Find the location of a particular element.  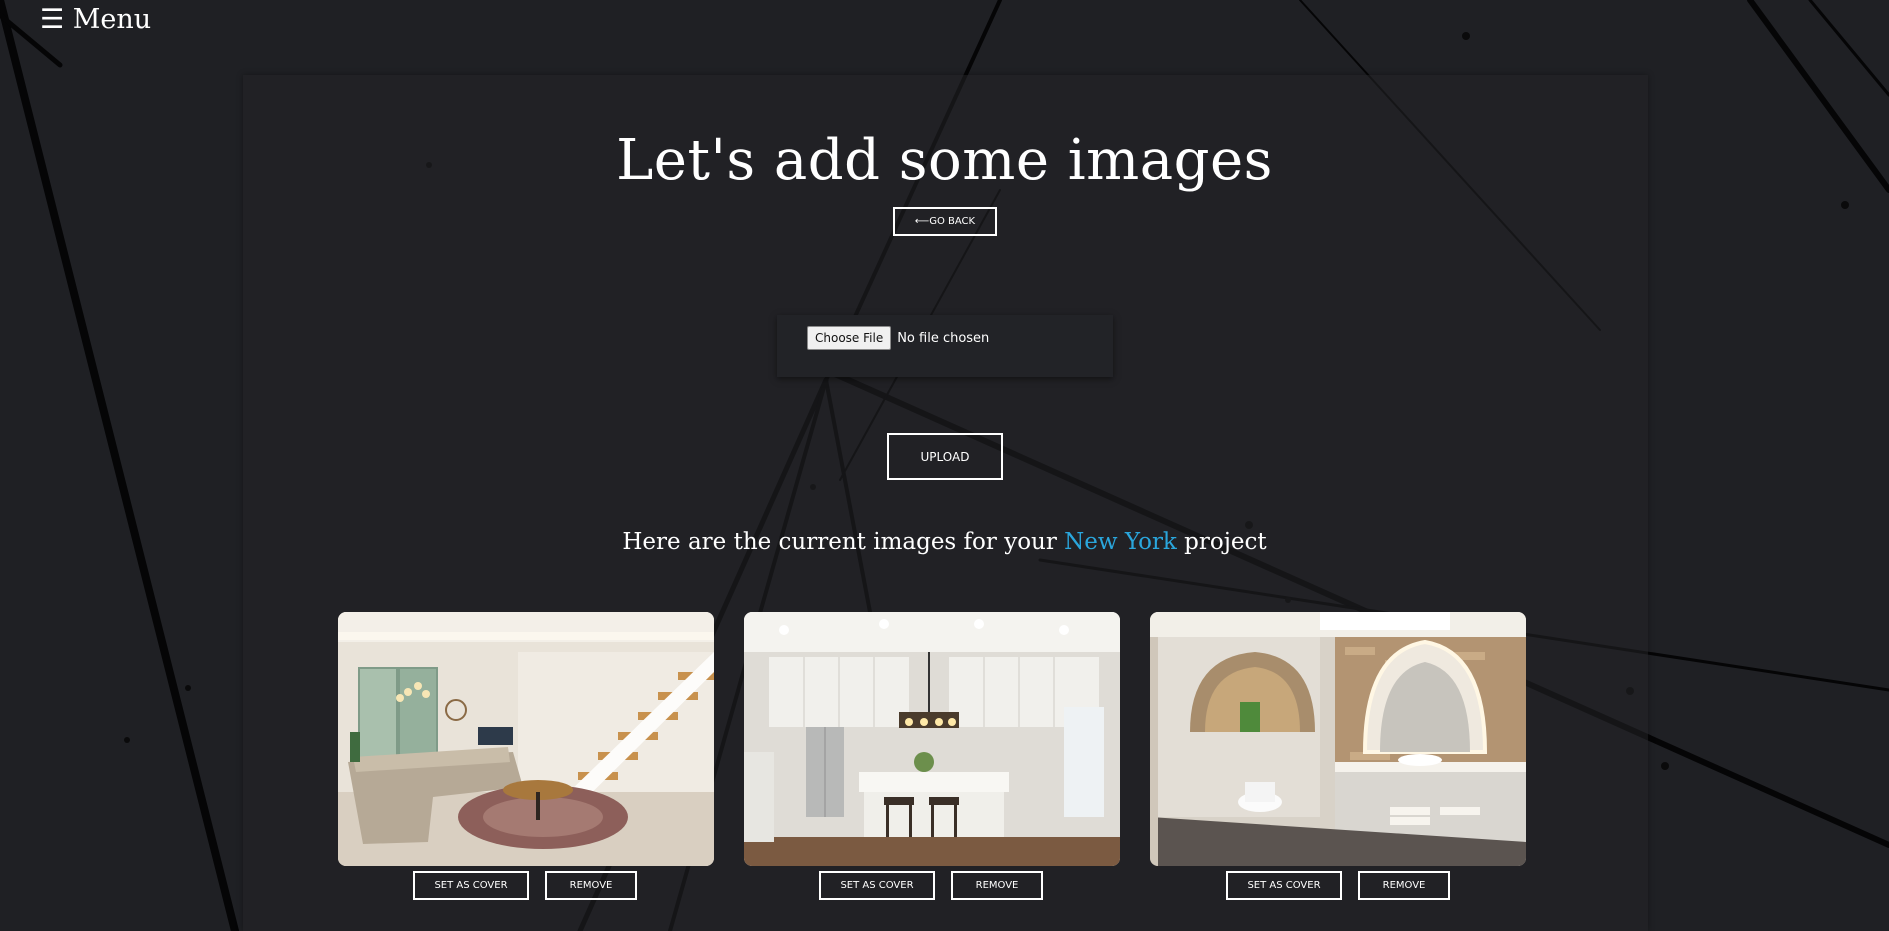

project-image-kitchen is located at coordinates (932, 739).